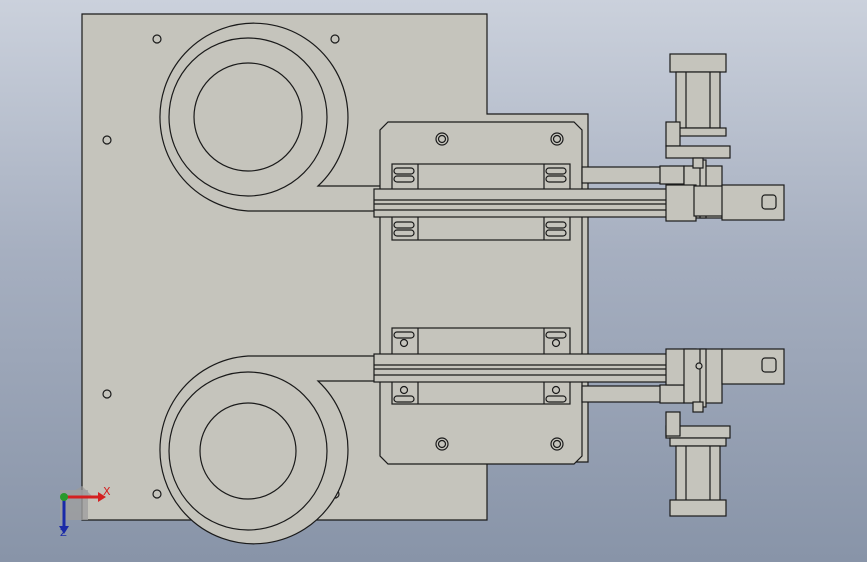  Describe the element at coordinates (698, 111) in the screenshot. I see `upper-motor` at that location.